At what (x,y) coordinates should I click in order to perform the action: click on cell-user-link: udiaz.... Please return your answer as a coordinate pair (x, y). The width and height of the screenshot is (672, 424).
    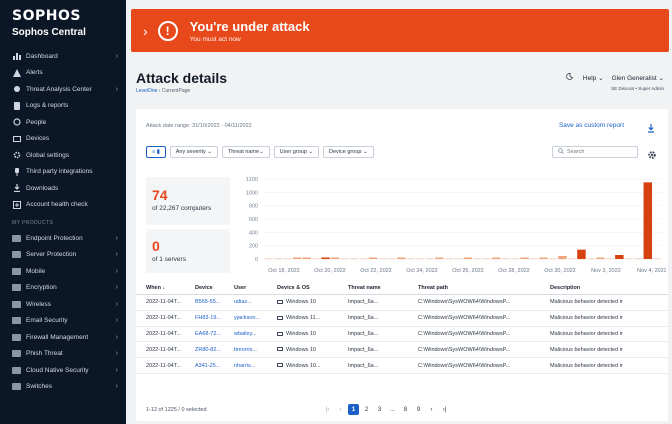
    Looking at the image, I should click on (255, 302).